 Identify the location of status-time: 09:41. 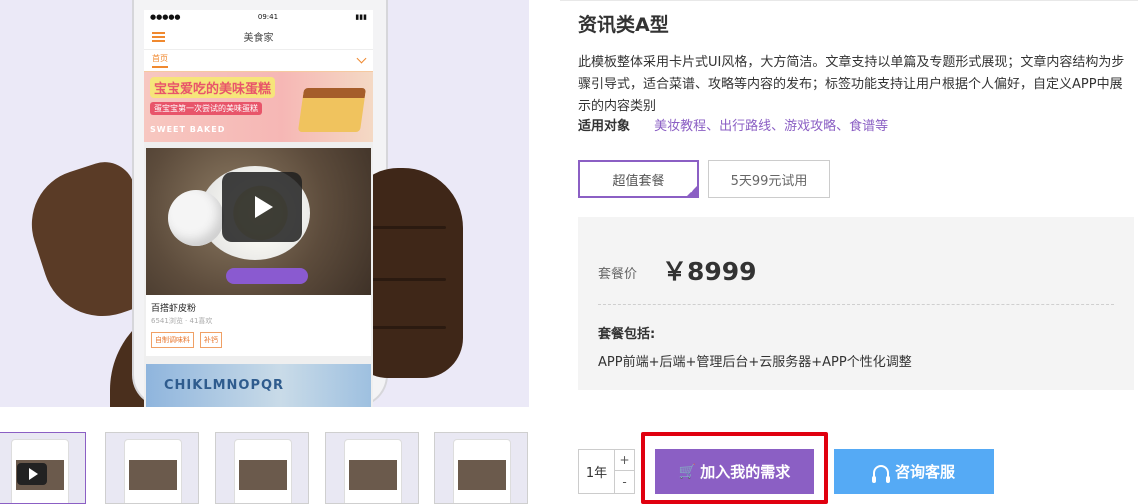
(268, 17).